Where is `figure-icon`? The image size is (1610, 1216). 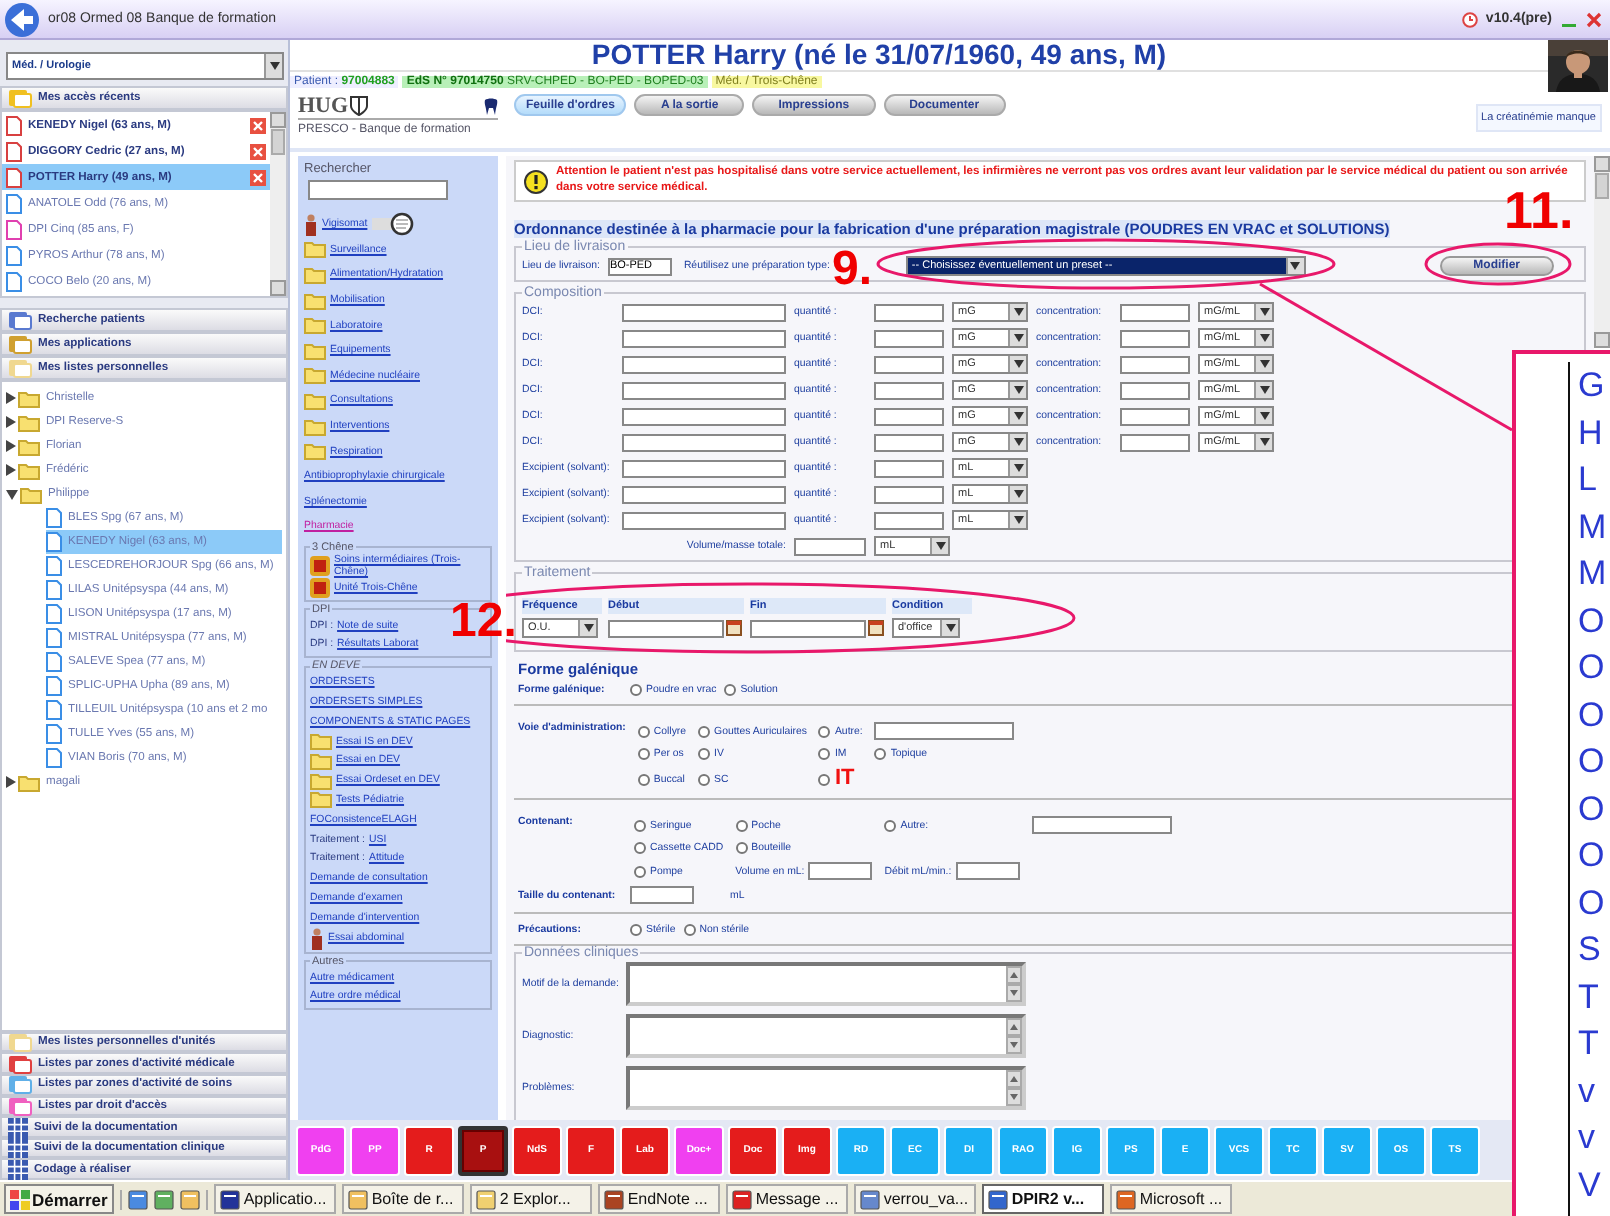
figure-icon is located at coordinates (317, 938).